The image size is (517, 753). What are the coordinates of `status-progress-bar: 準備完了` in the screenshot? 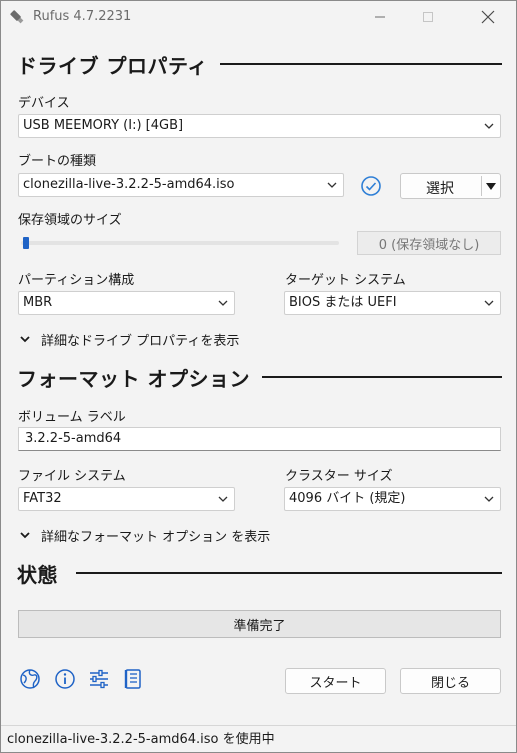 It's located at (259, 624).